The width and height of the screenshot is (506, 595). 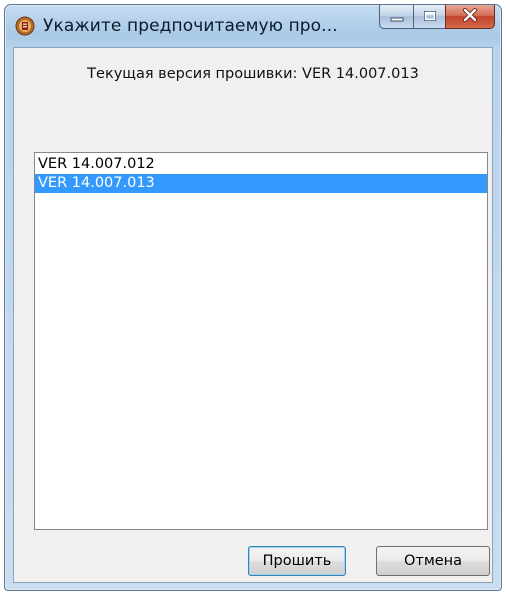 I want to click on maximize-button, so click(x=429, y=17).